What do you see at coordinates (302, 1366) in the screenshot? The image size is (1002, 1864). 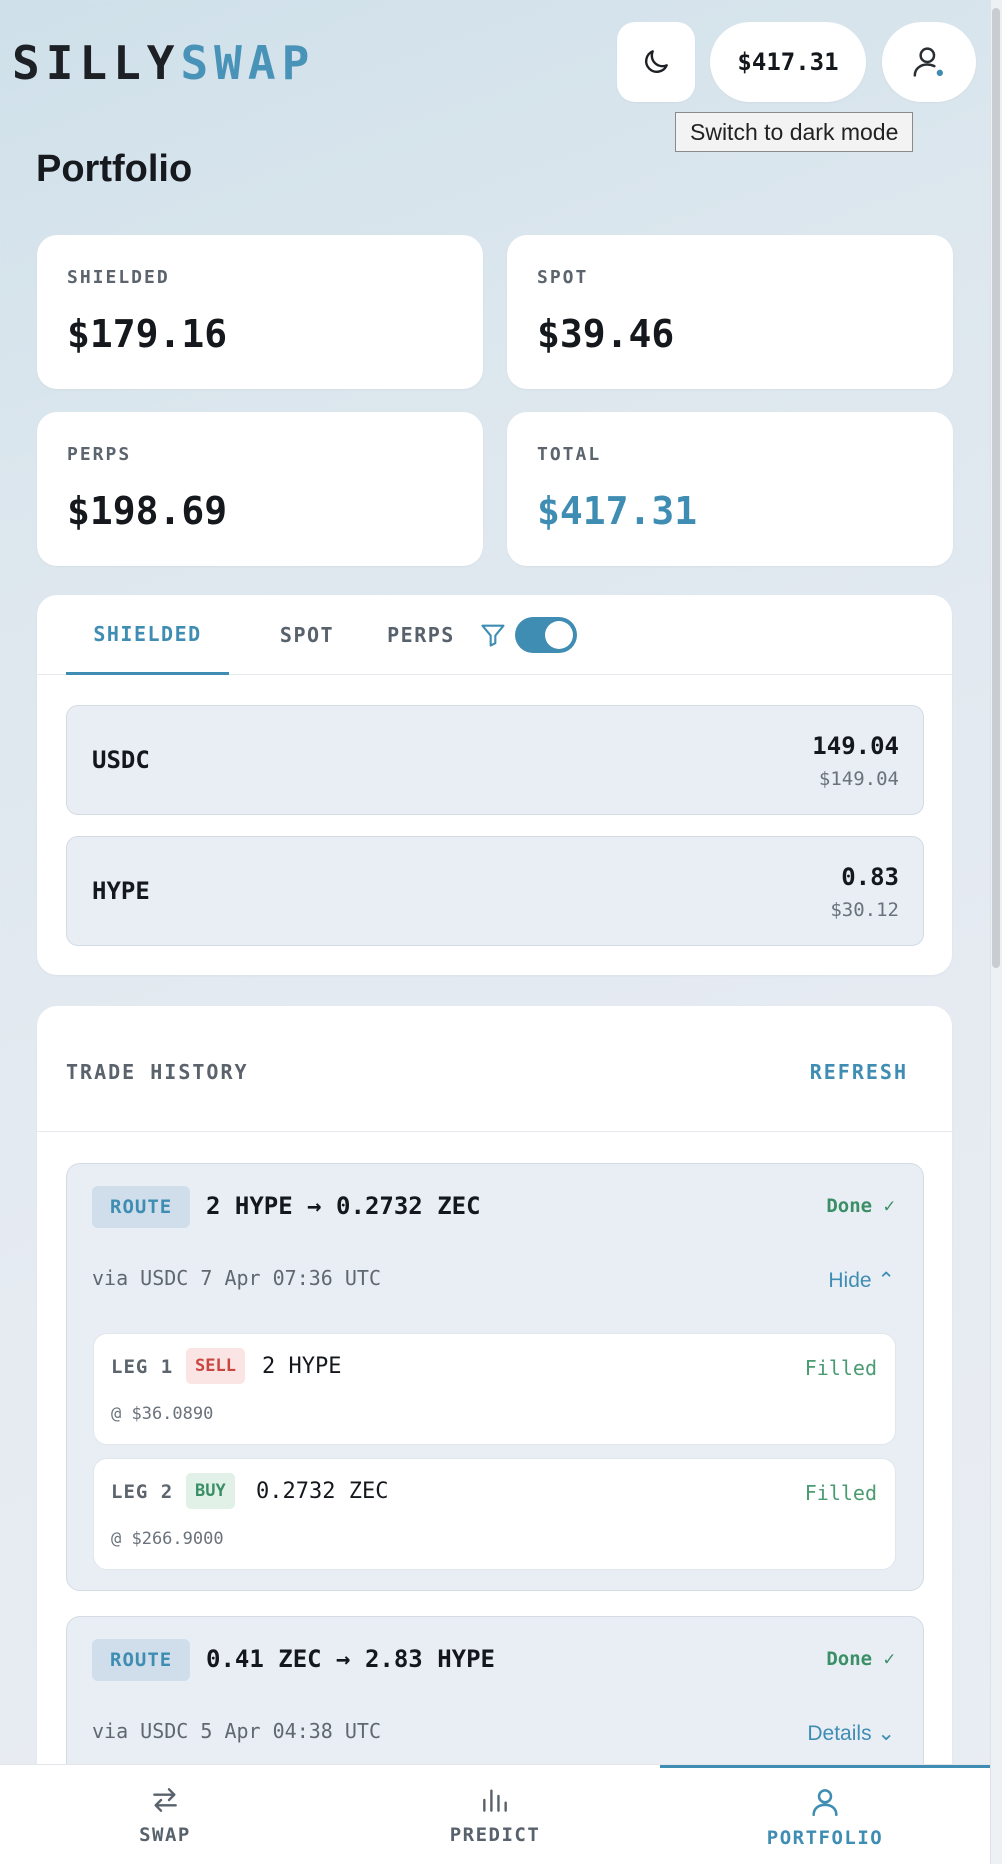 I see `leg-quantity: 2 HYPE` at bounding box center [302, 1366].